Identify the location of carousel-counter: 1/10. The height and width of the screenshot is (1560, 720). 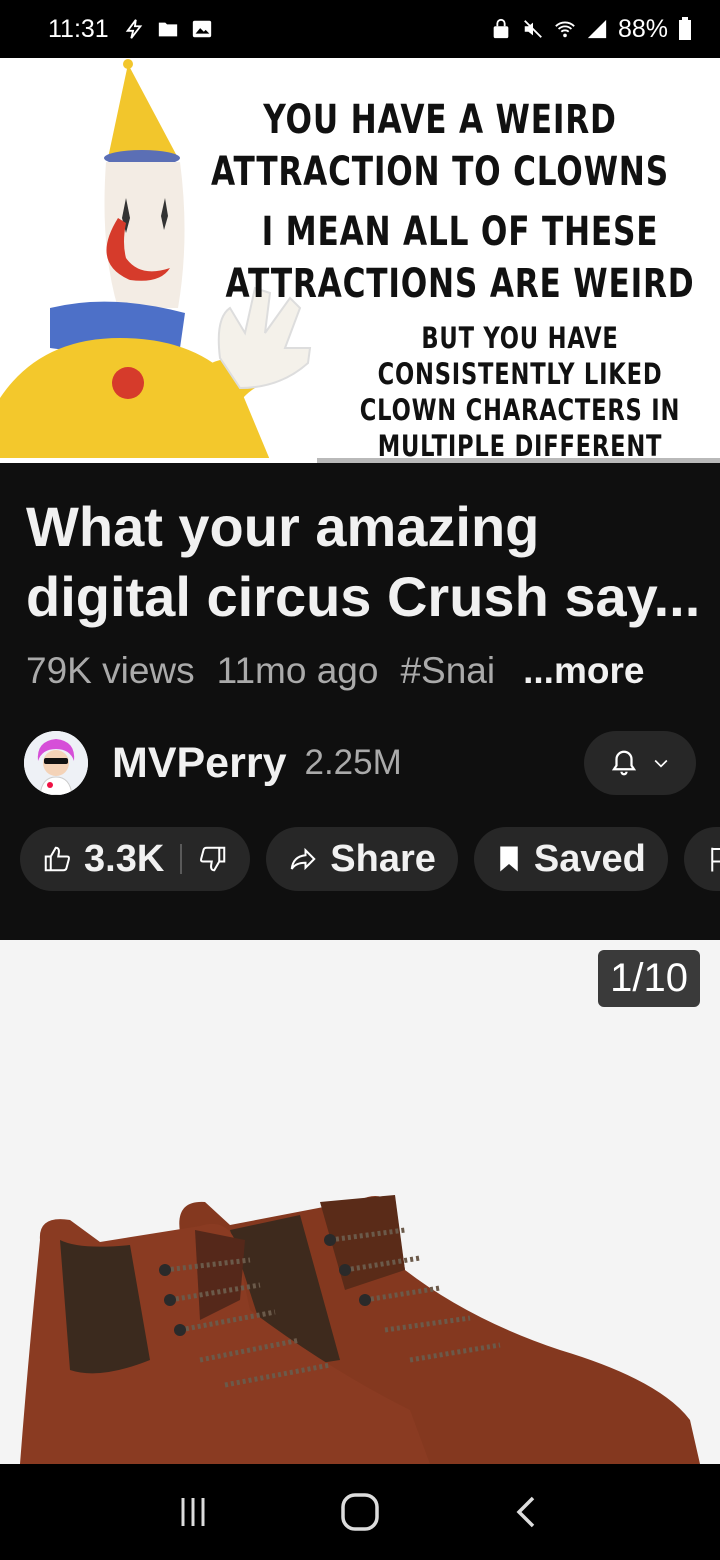
(649, 978).